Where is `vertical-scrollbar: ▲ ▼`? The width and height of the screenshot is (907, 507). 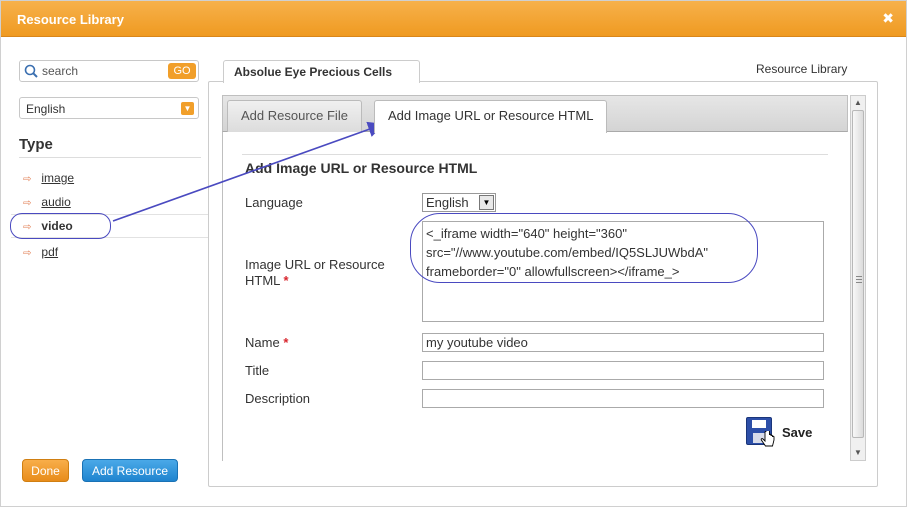 vertical-scrollbar: ▲ ▼ is located at coordinates (858, 278).